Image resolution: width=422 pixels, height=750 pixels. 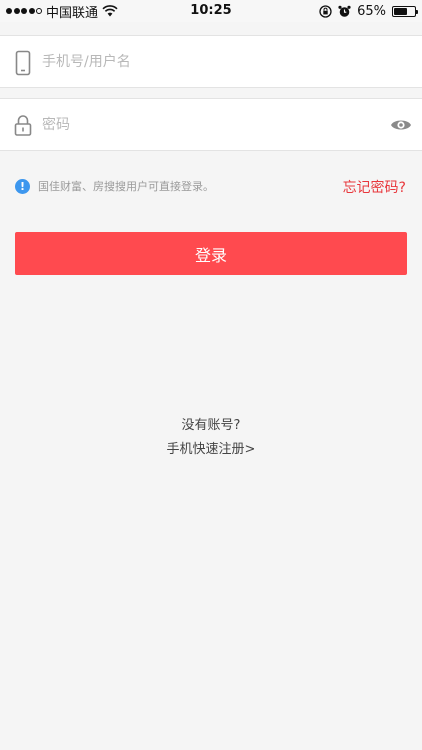 I want to click on no-account-prompt: 没有账号?, so click(x=211, y=425).